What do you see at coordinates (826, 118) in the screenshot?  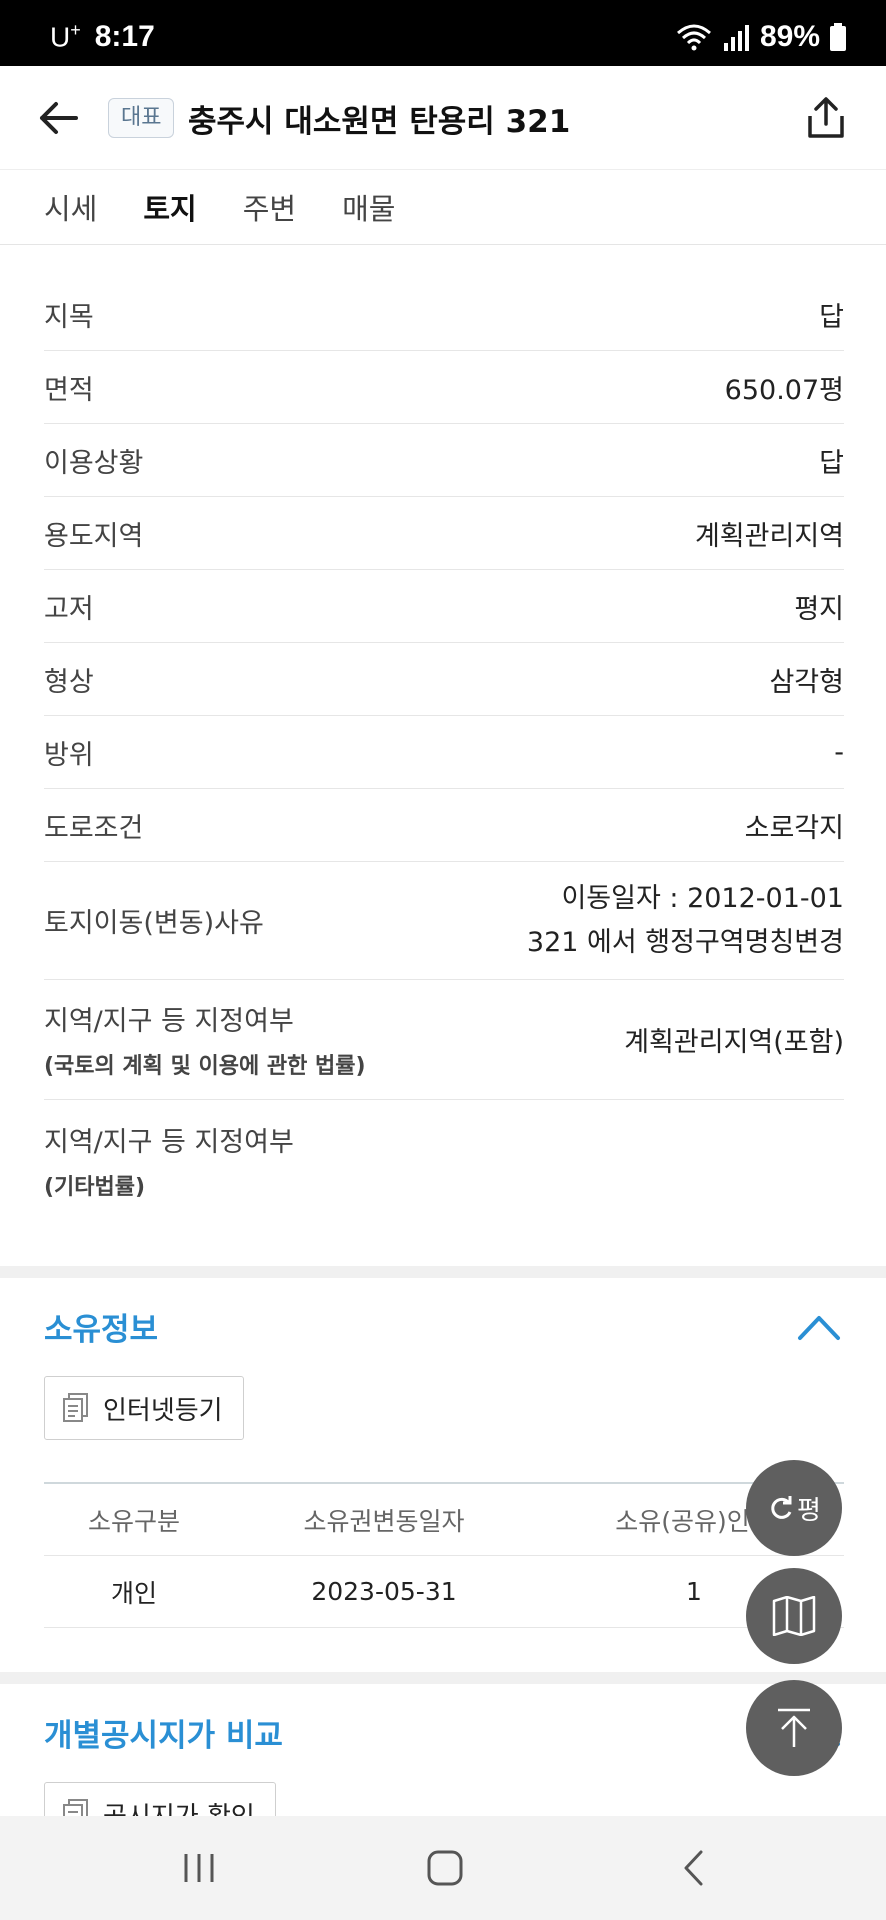 I see `share-icon` at bounding box center [826, 118].